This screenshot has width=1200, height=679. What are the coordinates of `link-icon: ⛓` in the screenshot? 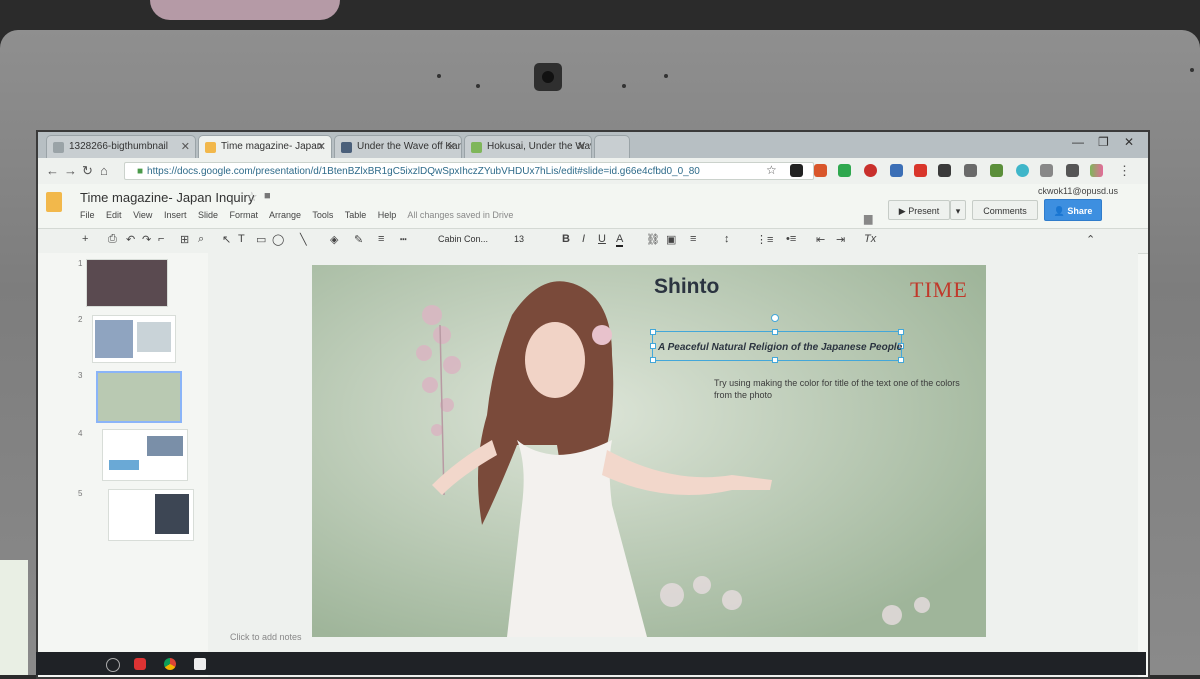 It's located at (653, 239).